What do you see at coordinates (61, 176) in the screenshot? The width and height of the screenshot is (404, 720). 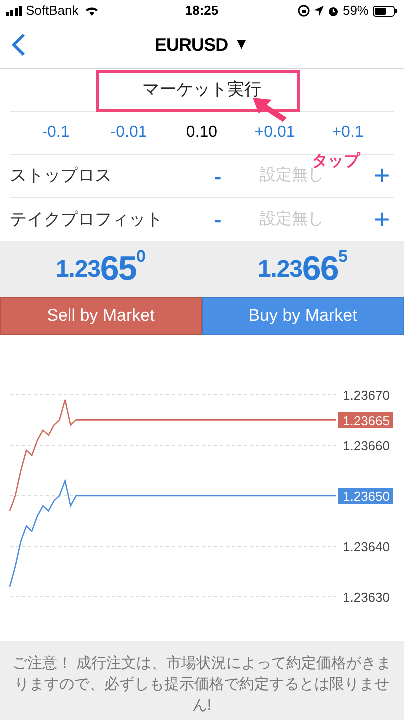 I see `field-label: ストップロス` at bounding box center [61, 176].